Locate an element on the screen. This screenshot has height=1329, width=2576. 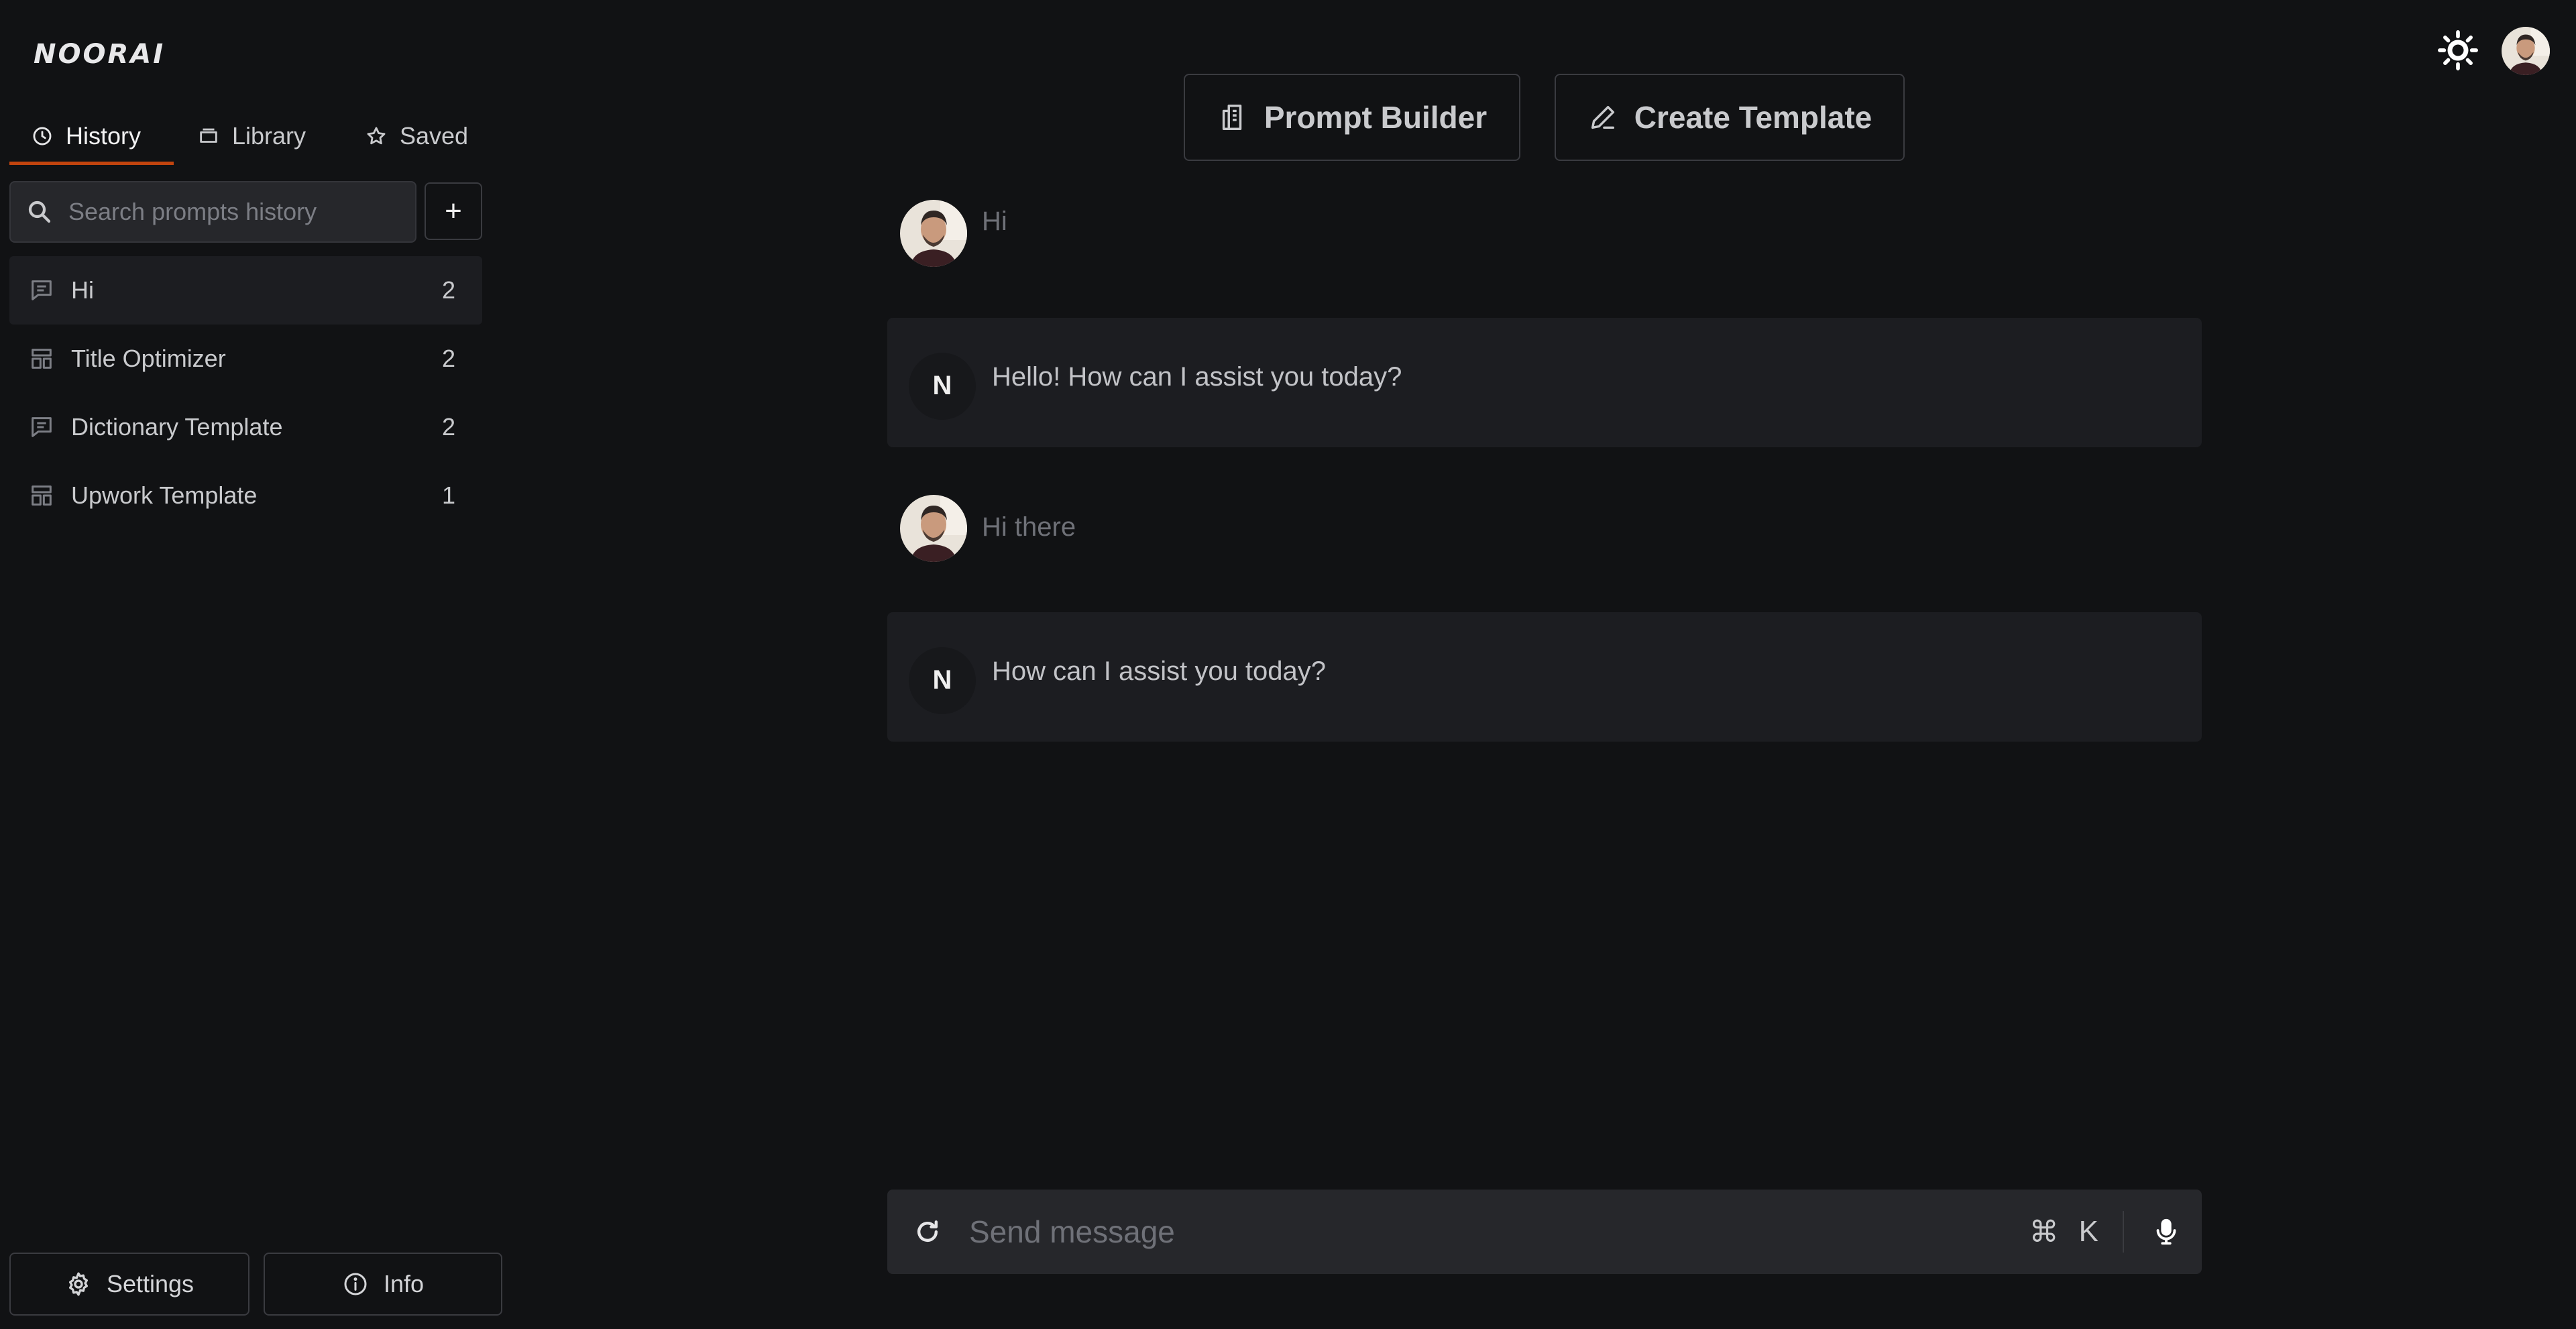
pencil-icon is located at coordinates (1602, 117).